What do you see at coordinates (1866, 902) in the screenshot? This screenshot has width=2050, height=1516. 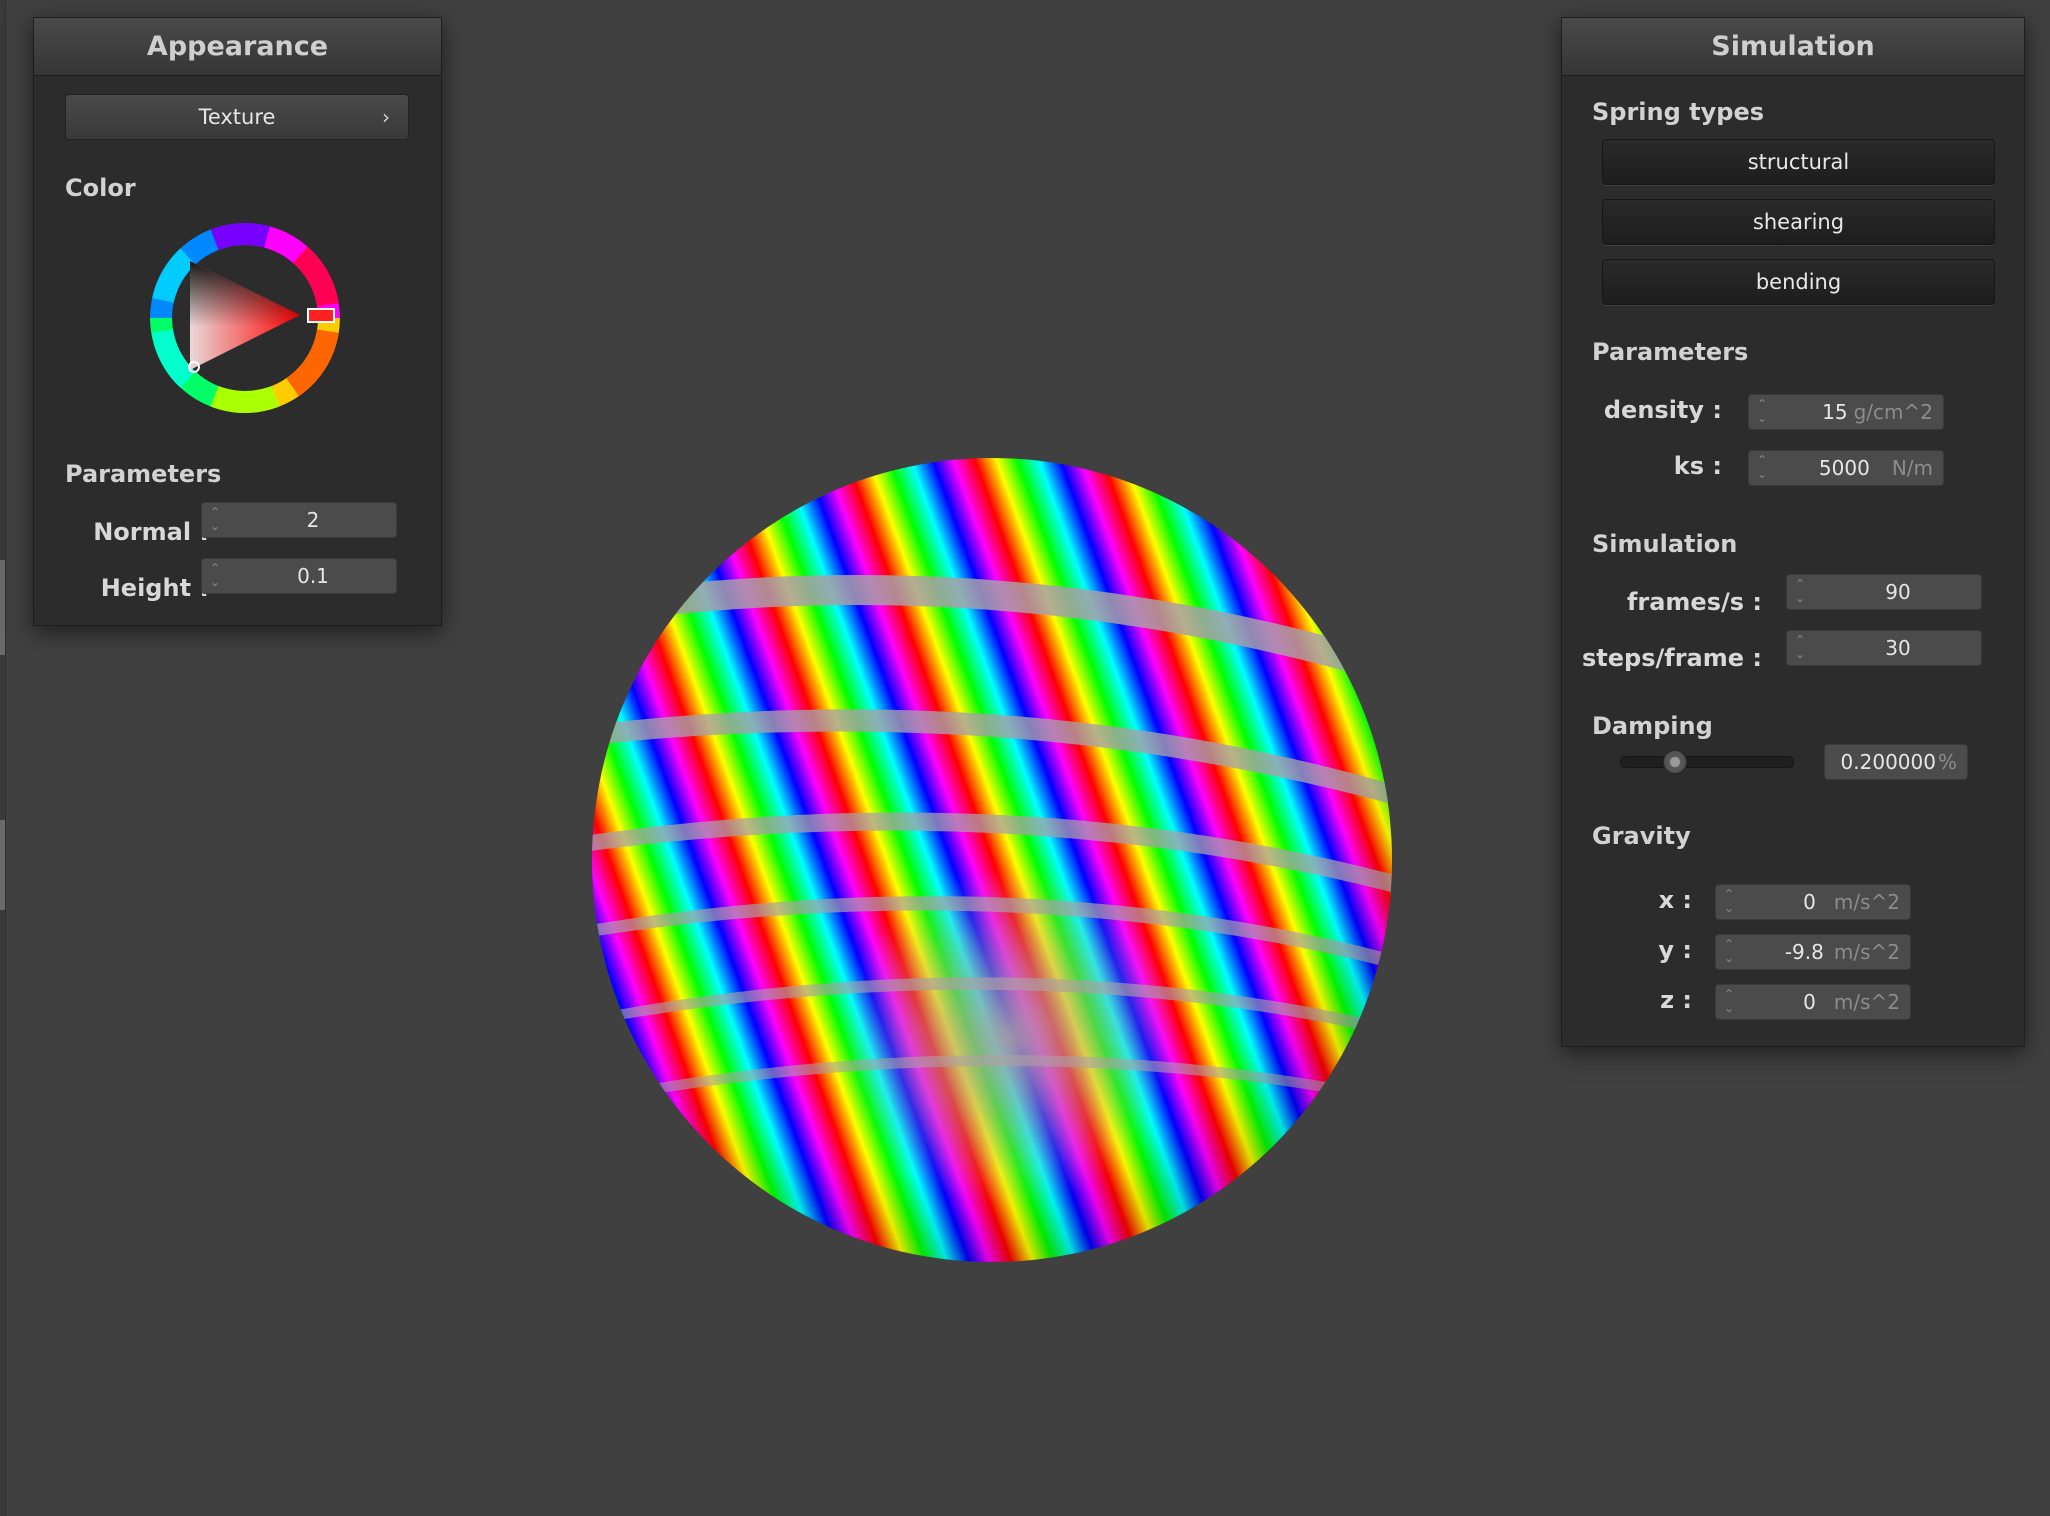 I see `gravity-x-unit: m/s^2` at bounding box center [1866, 902].